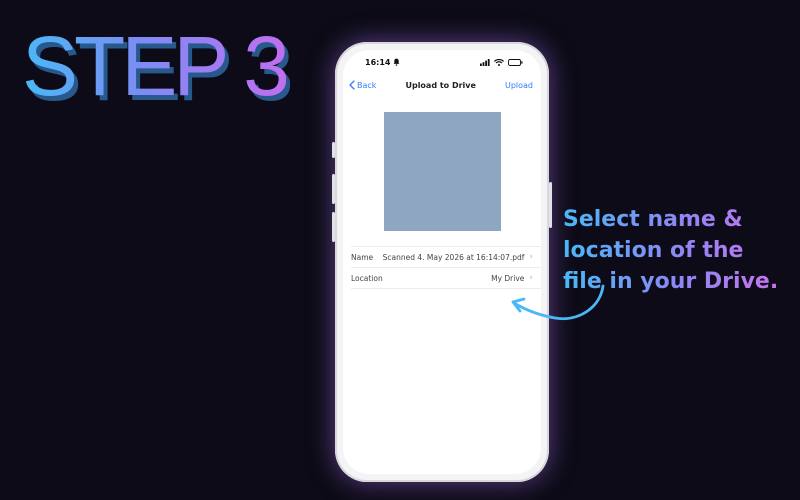 This screenshot has height=500, width=800. Describe the element at coordinates (362, 257) in the screenshot. I see `file-name-label: Name` at that location.